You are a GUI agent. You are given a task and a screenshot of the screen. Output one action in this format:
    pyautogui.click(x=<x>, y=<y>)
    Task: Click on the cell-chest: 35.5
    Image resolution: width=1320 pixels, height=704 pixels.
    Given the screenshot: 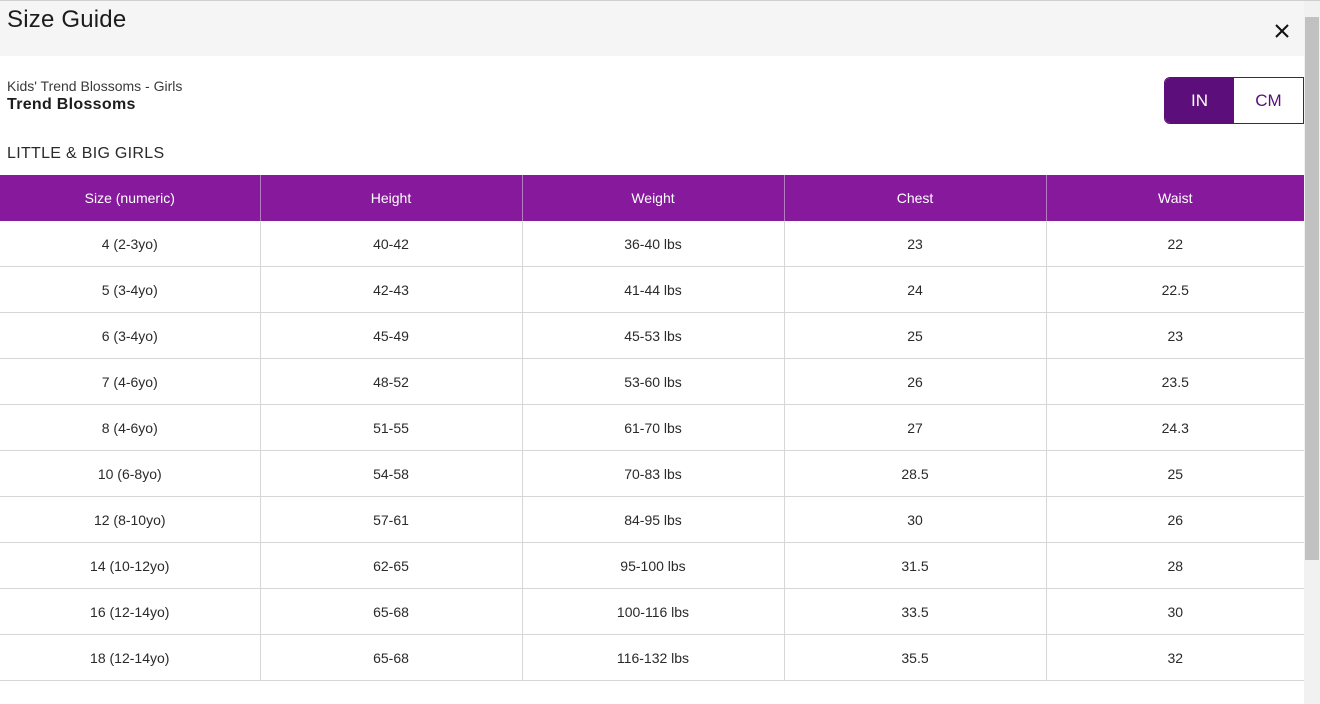 What is the action you would take?
    pyautogui.click(x=915, y=657)
    